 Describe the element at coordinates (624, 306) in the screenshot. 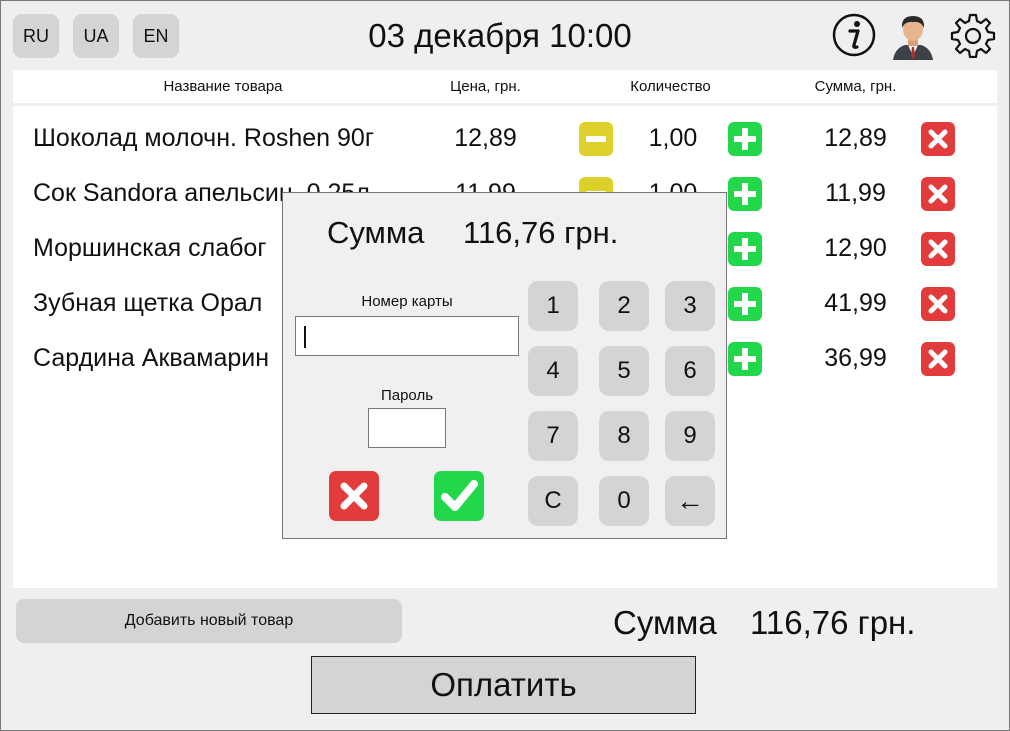

I see `keypad-key-2: 2` at that location.